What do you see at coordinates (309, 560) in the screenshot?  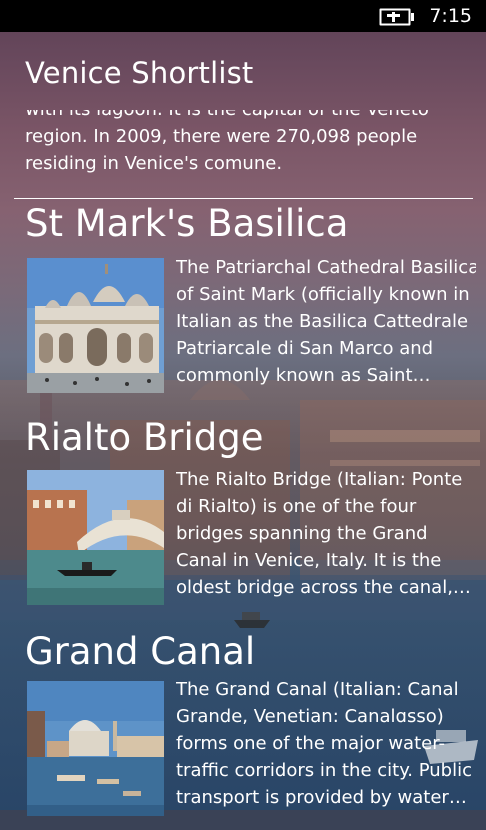 I see `description-line: Canal in Venice, Italy. It is the` at bounding box center [309, 560].